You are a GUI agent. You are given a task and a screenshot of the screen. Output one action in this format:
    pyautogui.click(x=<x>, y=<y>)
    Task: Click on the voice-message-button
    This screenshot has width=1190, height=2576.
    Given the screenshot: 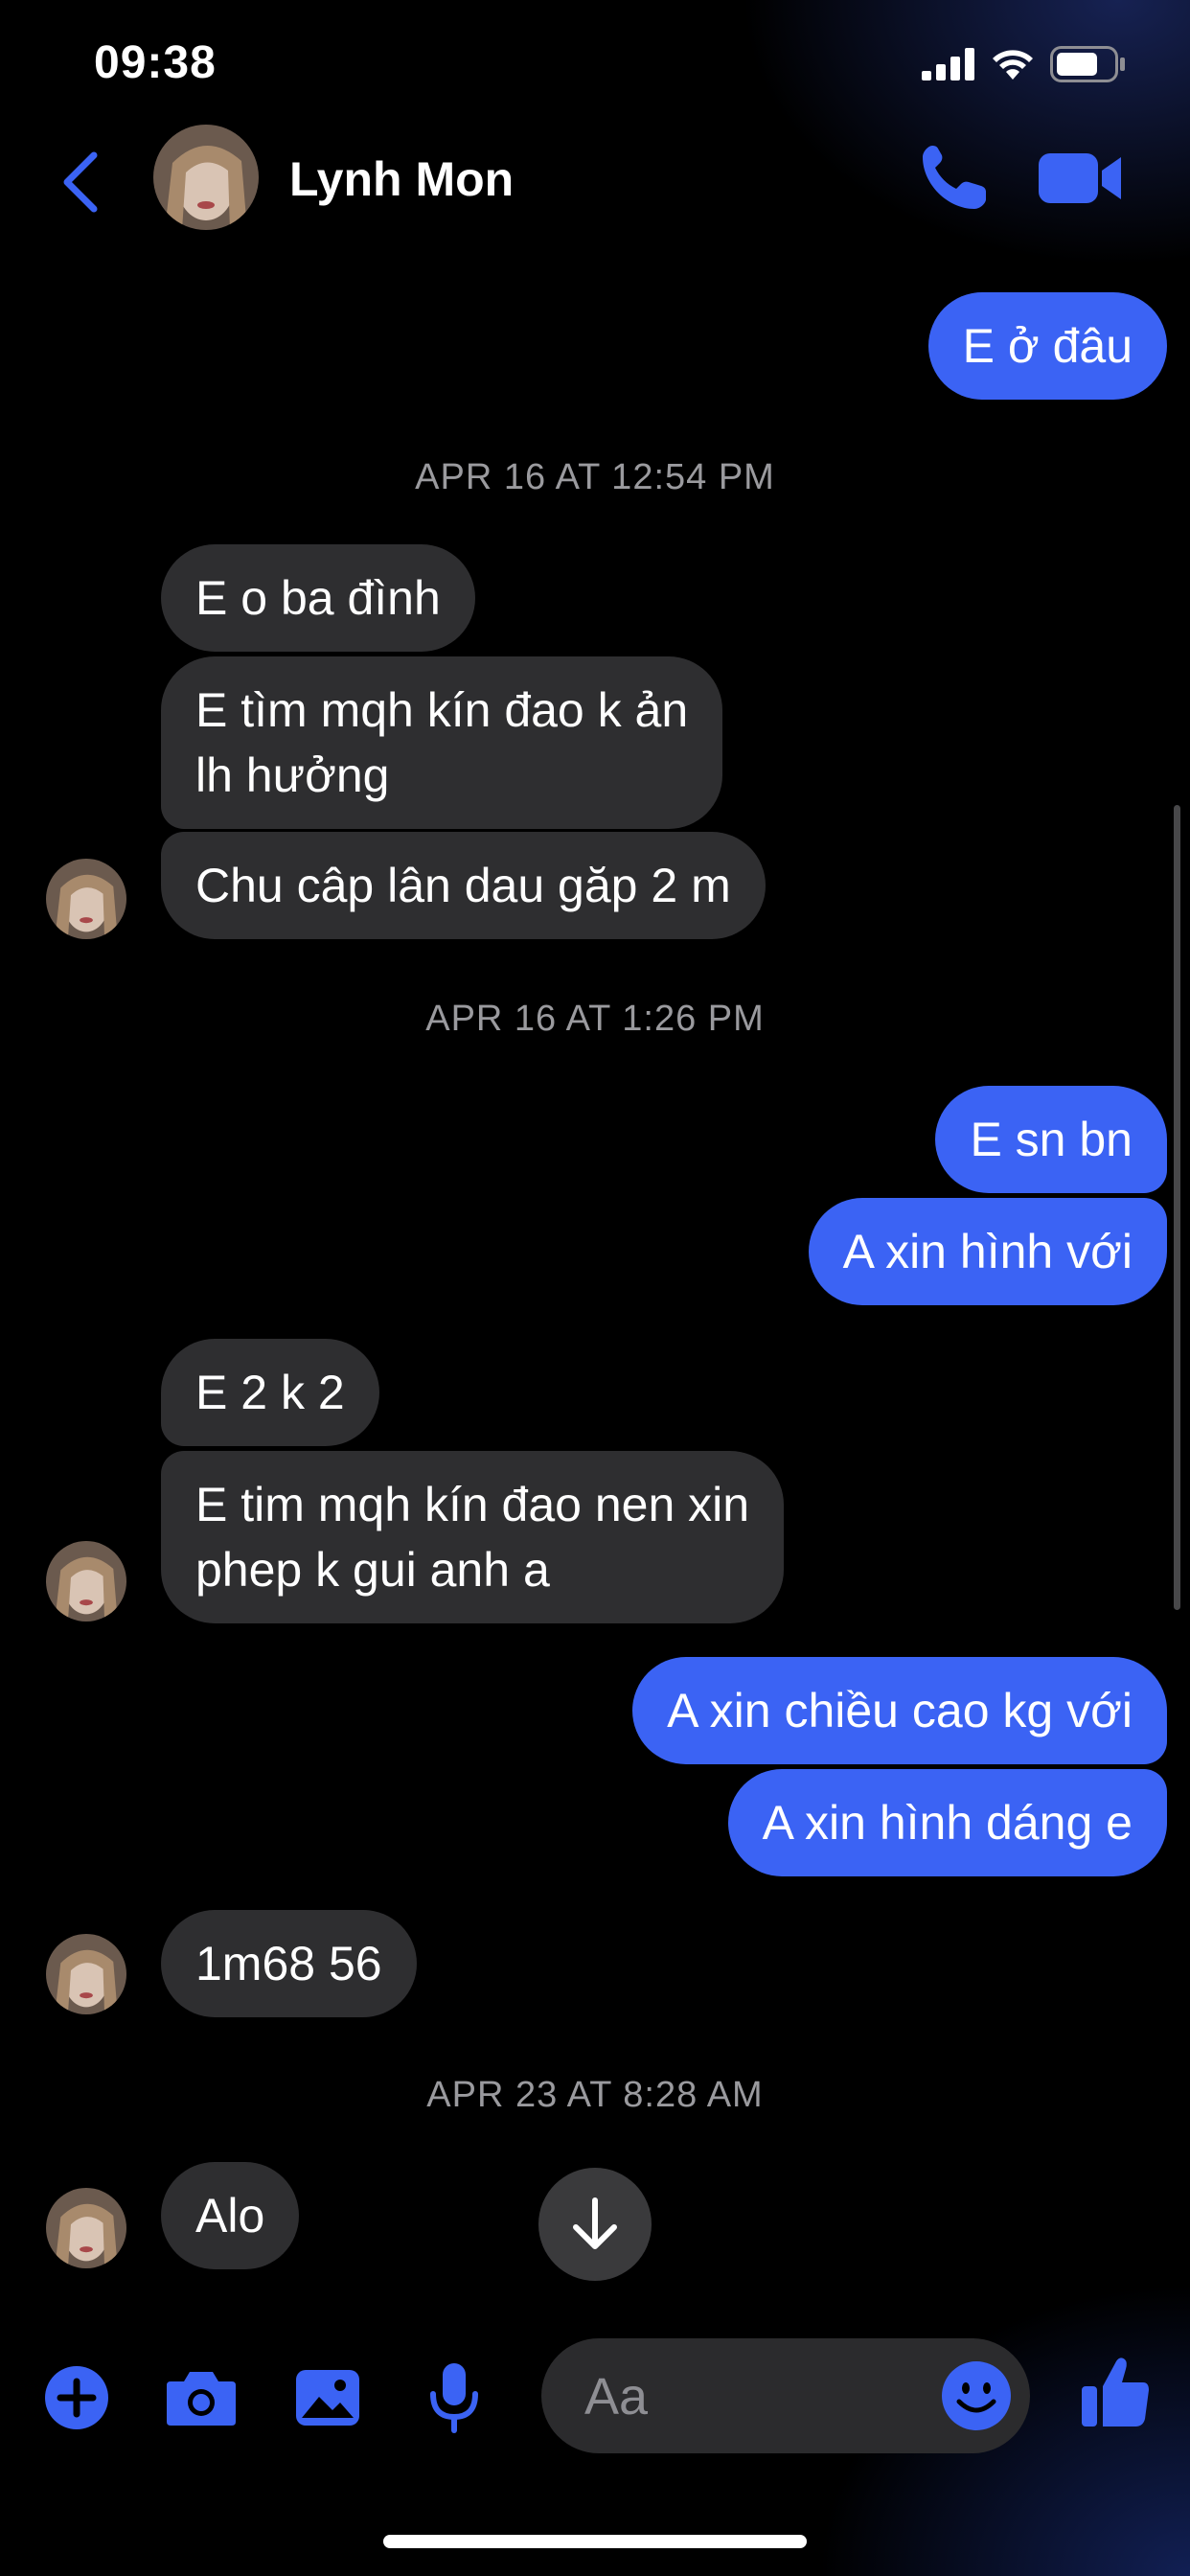 What is the action you would take?
    pyautogui.click(x=454, y=2397)
    